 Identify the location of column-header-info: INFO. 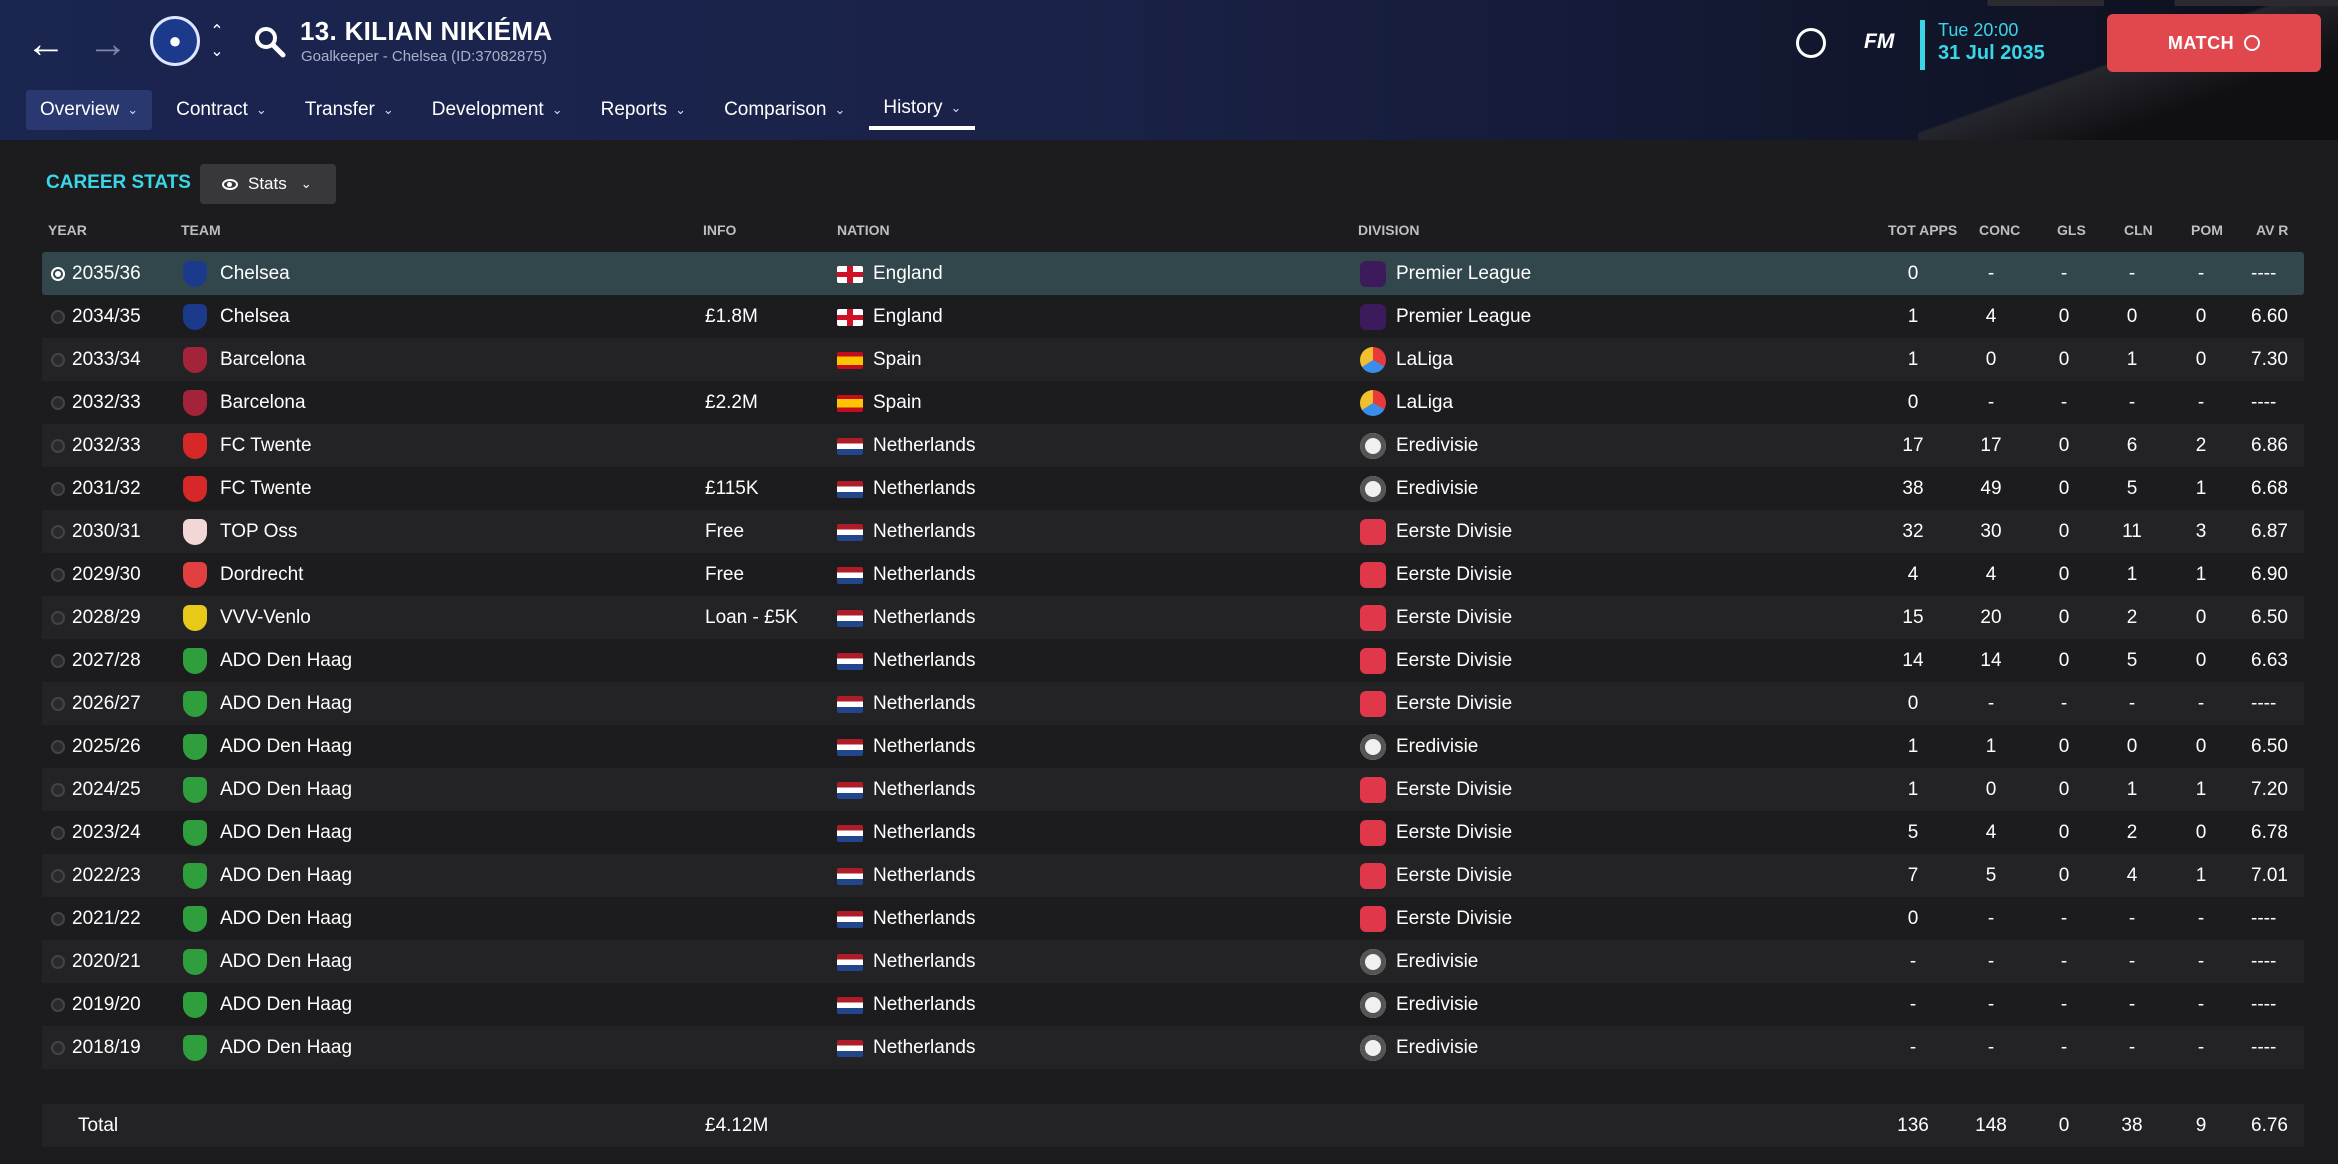
(719, 230).